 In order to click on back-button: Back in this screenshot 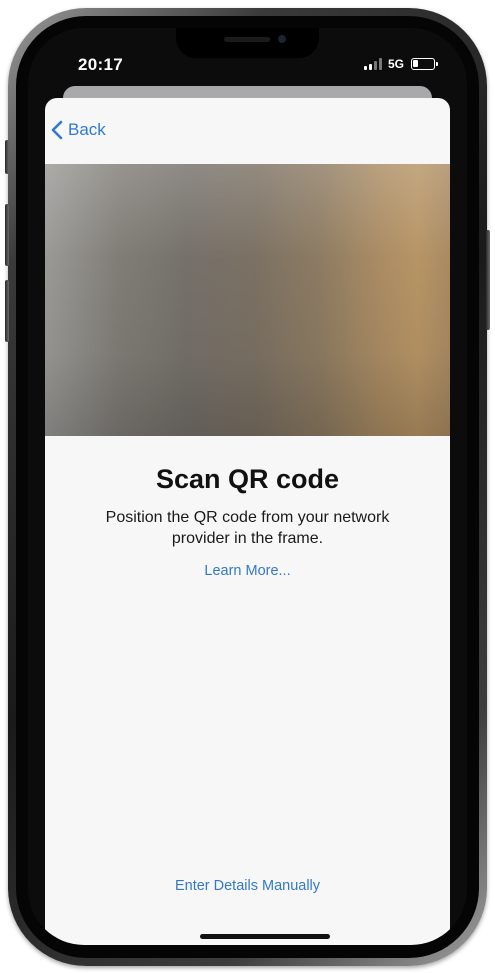, I will do `click(78, 130)`.